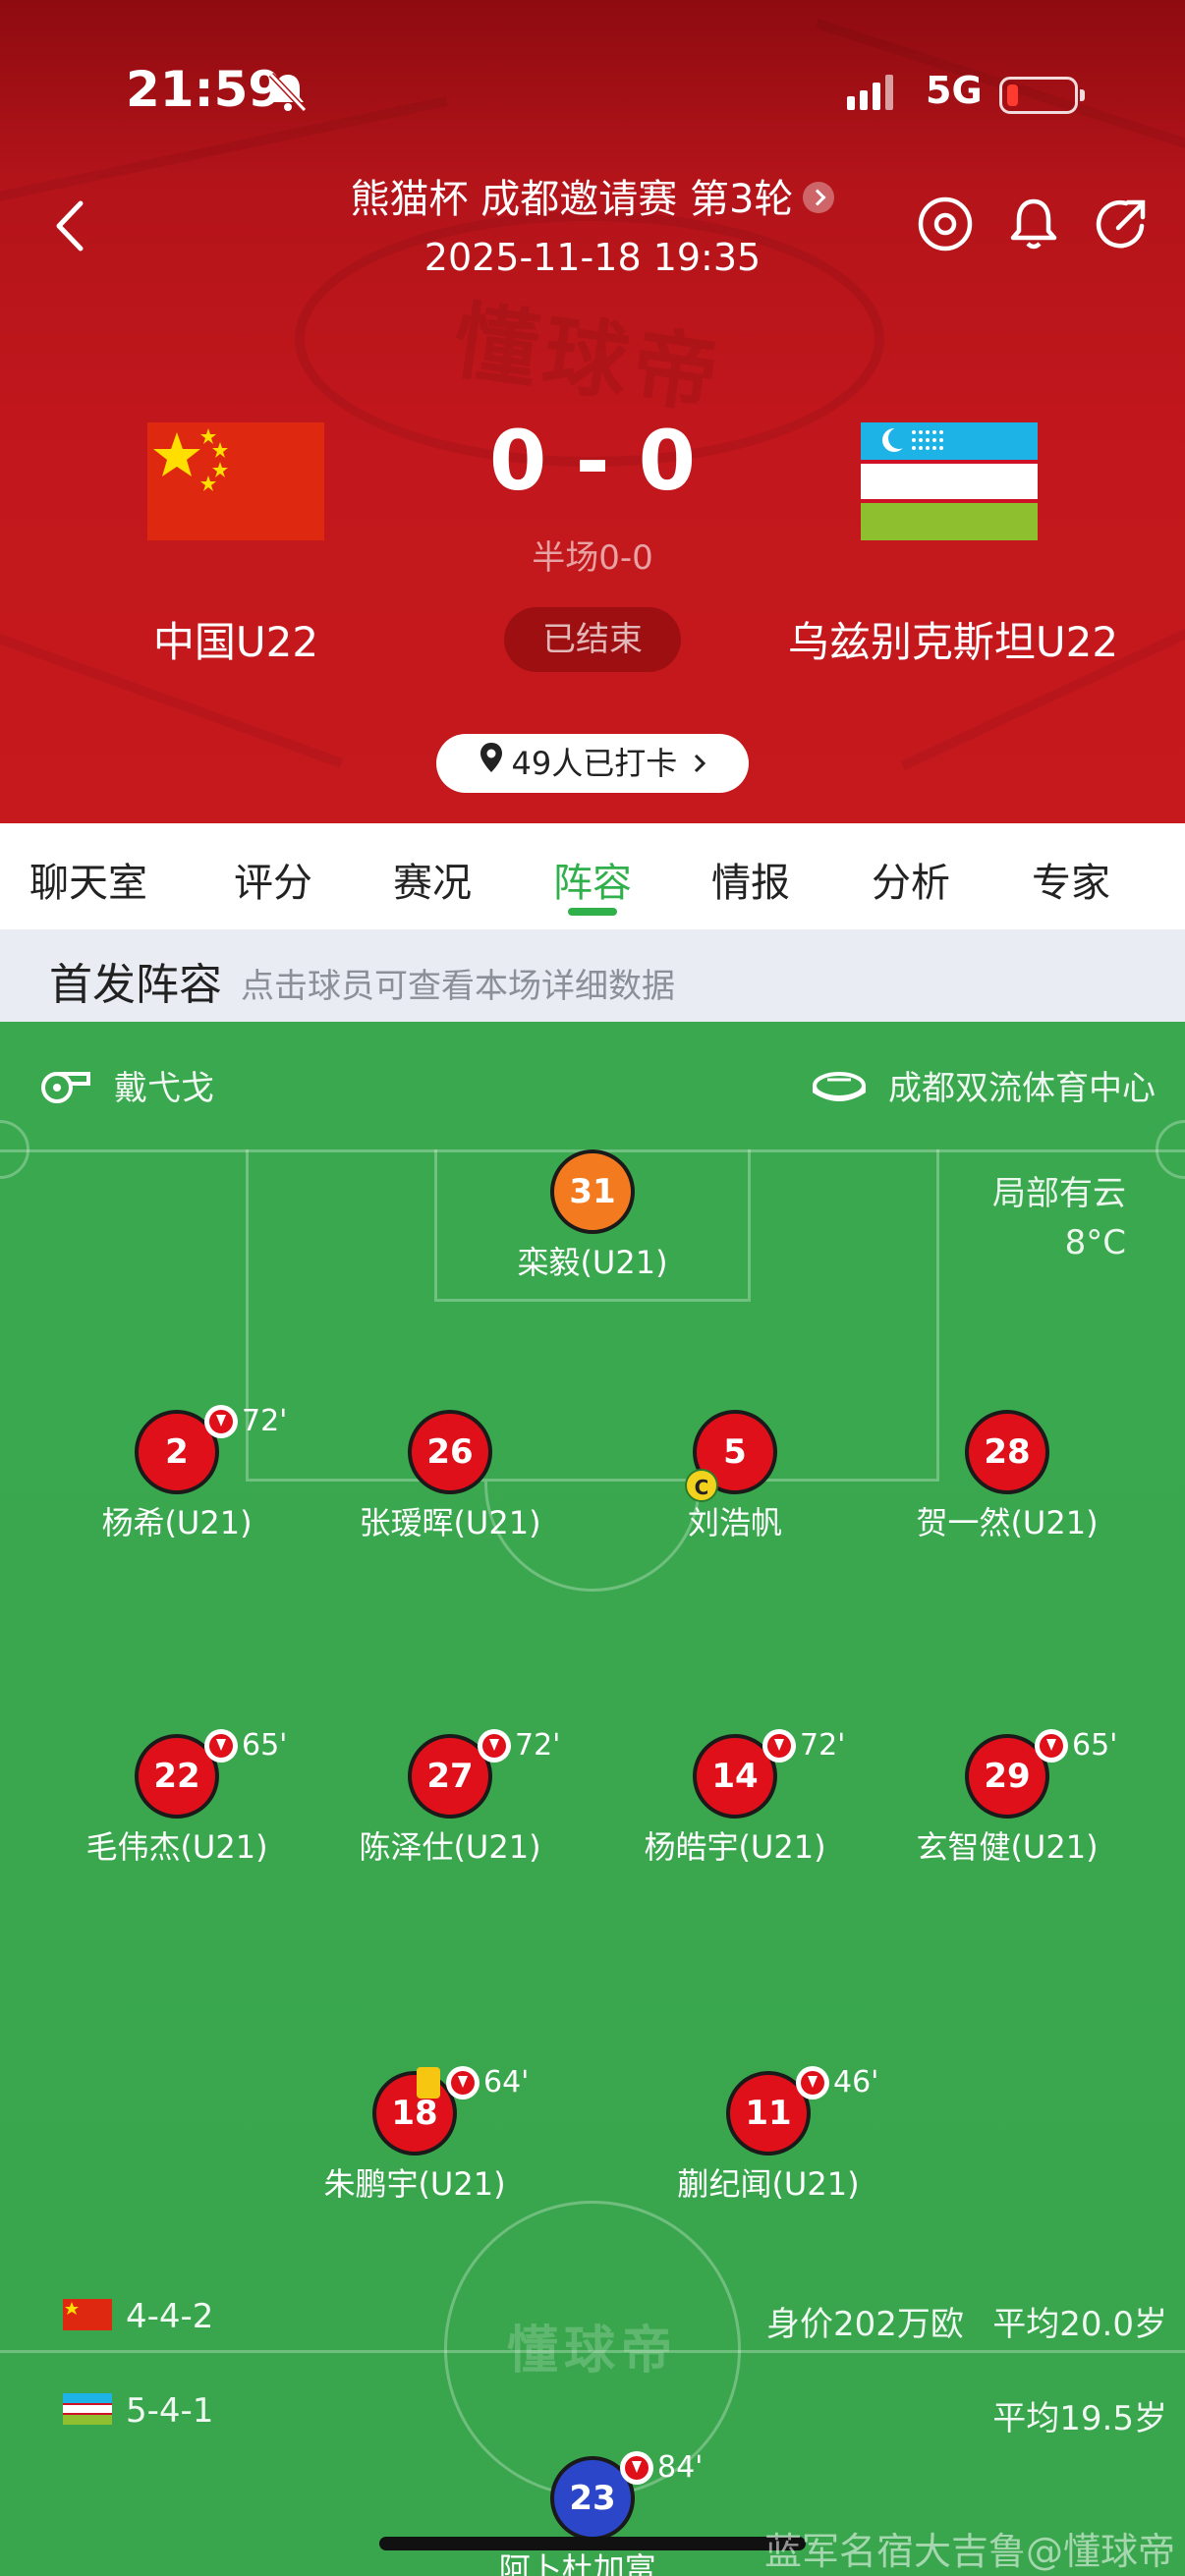  What do you see at coordinates (429, 2082) in the screenshot?
I see `yellow-card-icon` at bounding box center [429, 2082].